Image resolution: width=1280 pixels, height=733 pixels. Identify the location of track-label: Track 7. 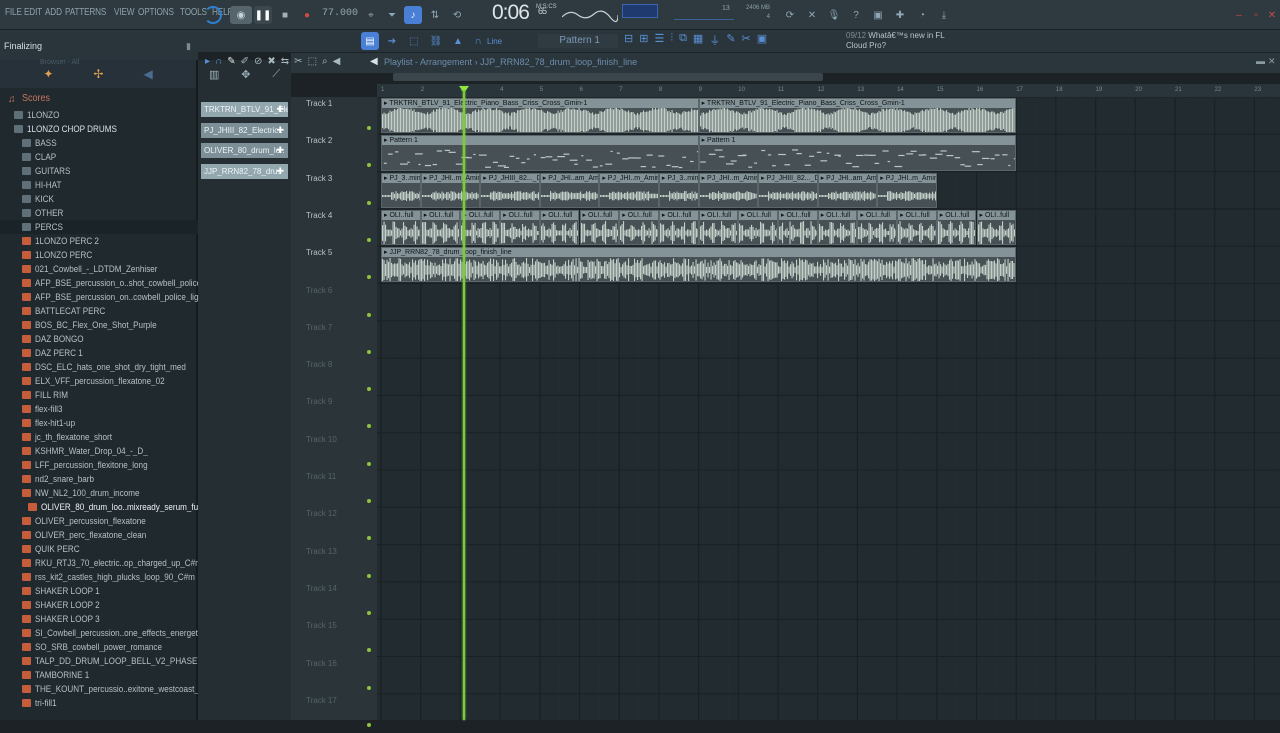
(319, 341).